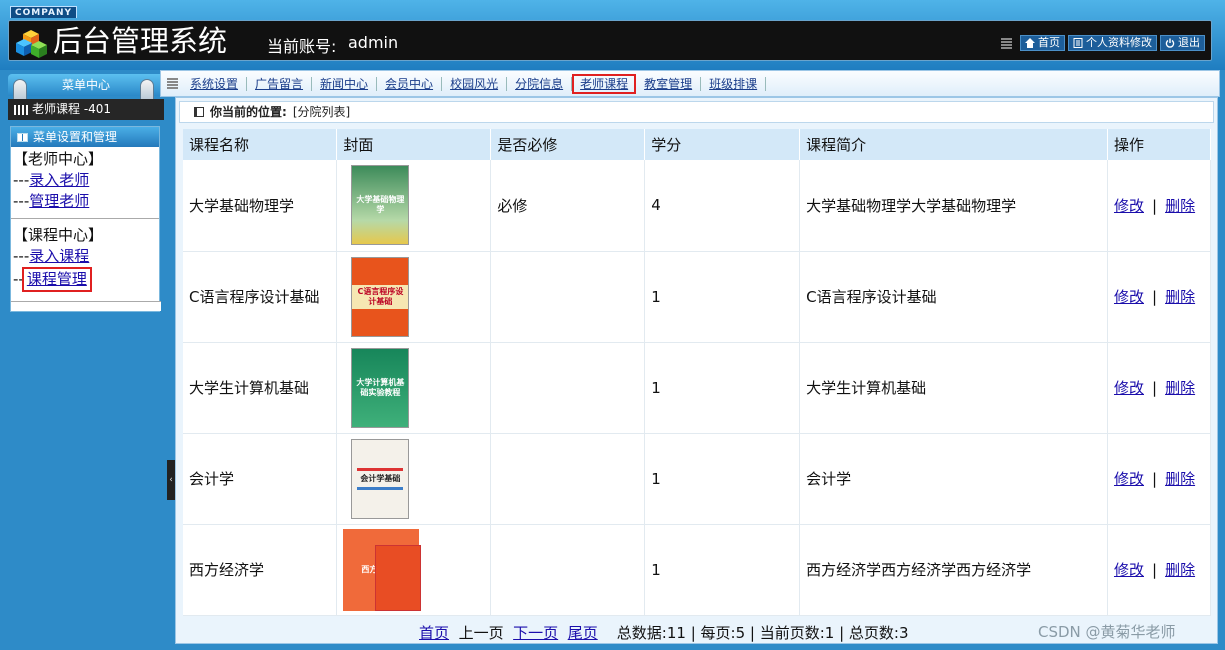 Image resolution: width=1225 pixels, height=650 pixels. What do you see at coordinates (734, 83) in the screenshot?
I see `nav-item-schedule: 班级排课` at bounding box center [734, 83].